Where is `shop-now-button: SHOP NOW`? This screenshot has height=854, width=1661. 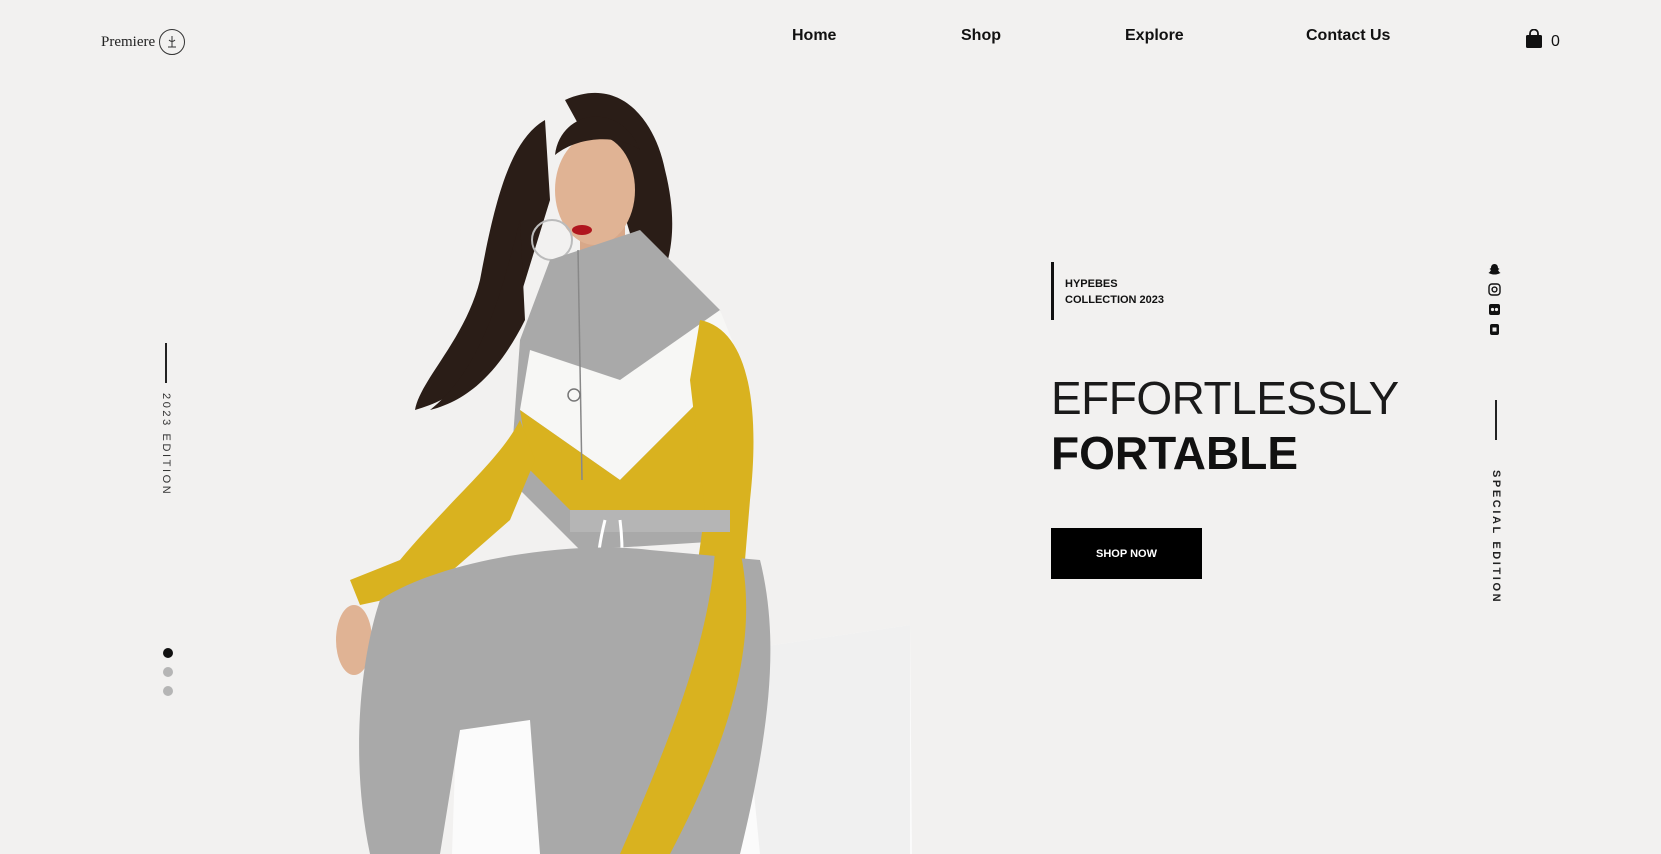 shop-now-button: SHOP NOW is located at coordinates (1126, 553).